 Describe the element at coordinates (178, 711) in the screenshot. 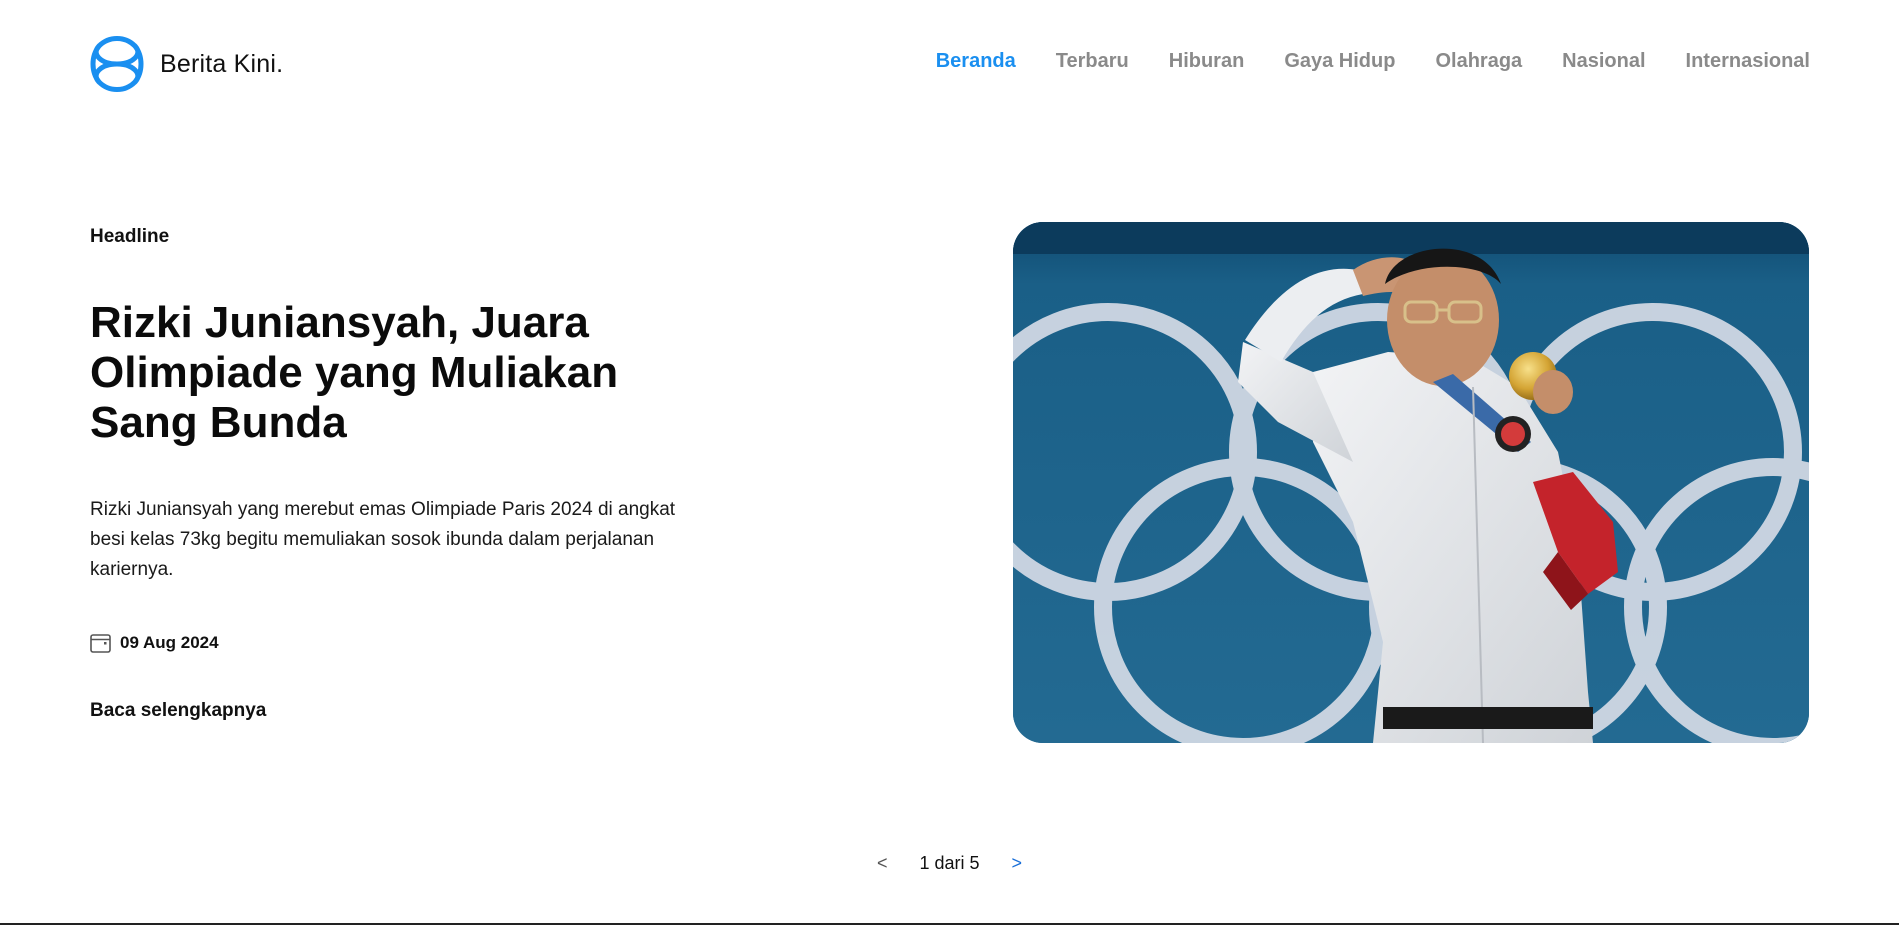

I see `read-more-link: Baca selengkapnya` at that location.